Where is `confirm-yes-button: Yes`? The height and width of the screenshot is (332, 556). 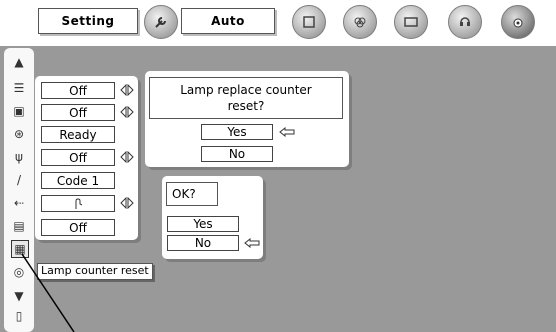
confirm-yes-button: Yes is located at coordinates (203, 224).